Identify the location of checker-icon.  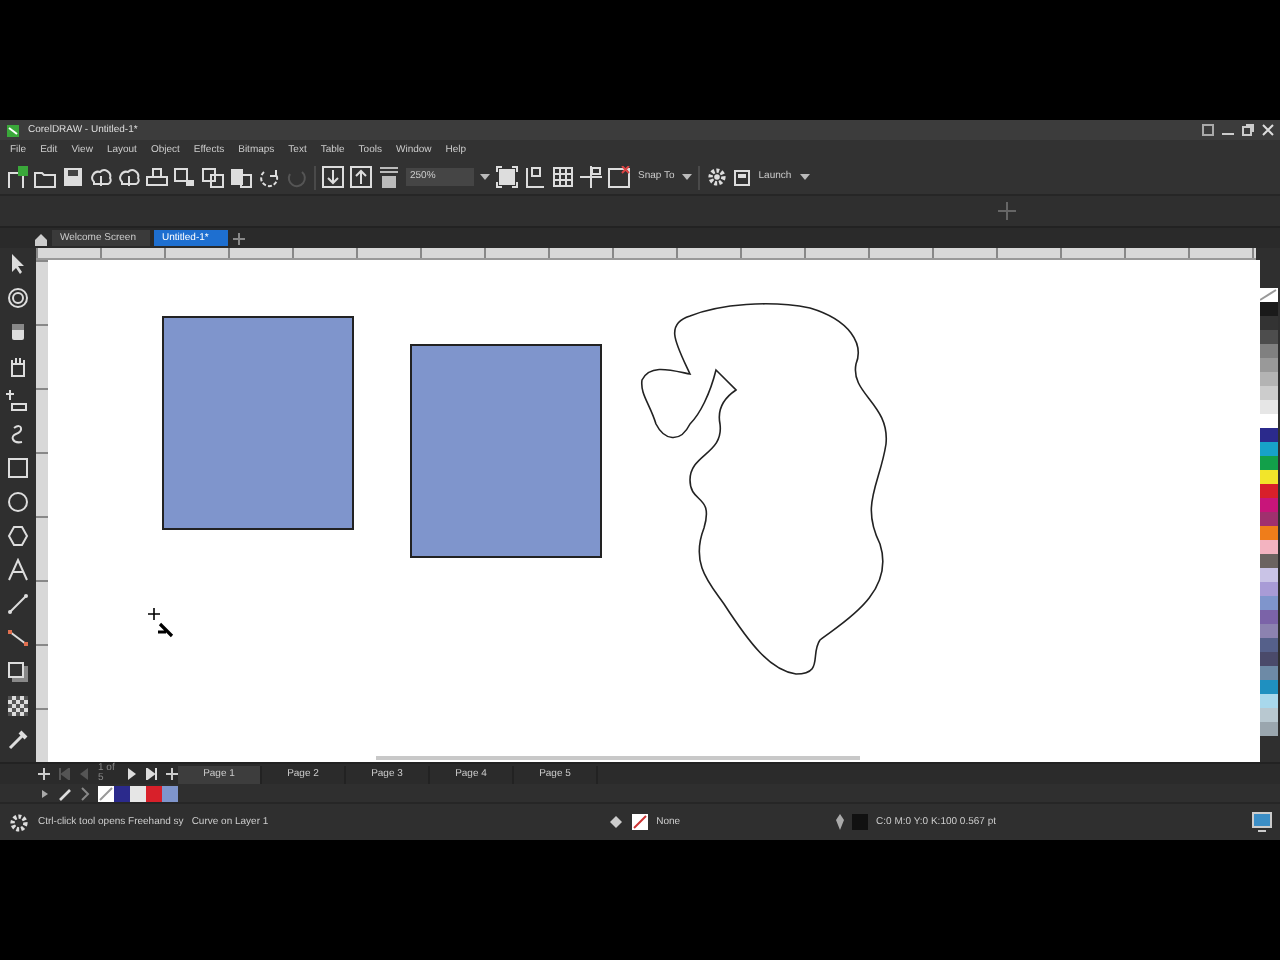
(18, 706).